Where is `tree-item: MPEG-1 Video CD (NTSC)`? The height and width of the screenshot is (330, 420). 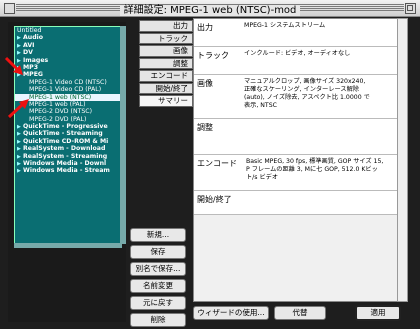 tree-item: MPEG-1 Video CD (NTSC) is located at coordinates (68, 82).